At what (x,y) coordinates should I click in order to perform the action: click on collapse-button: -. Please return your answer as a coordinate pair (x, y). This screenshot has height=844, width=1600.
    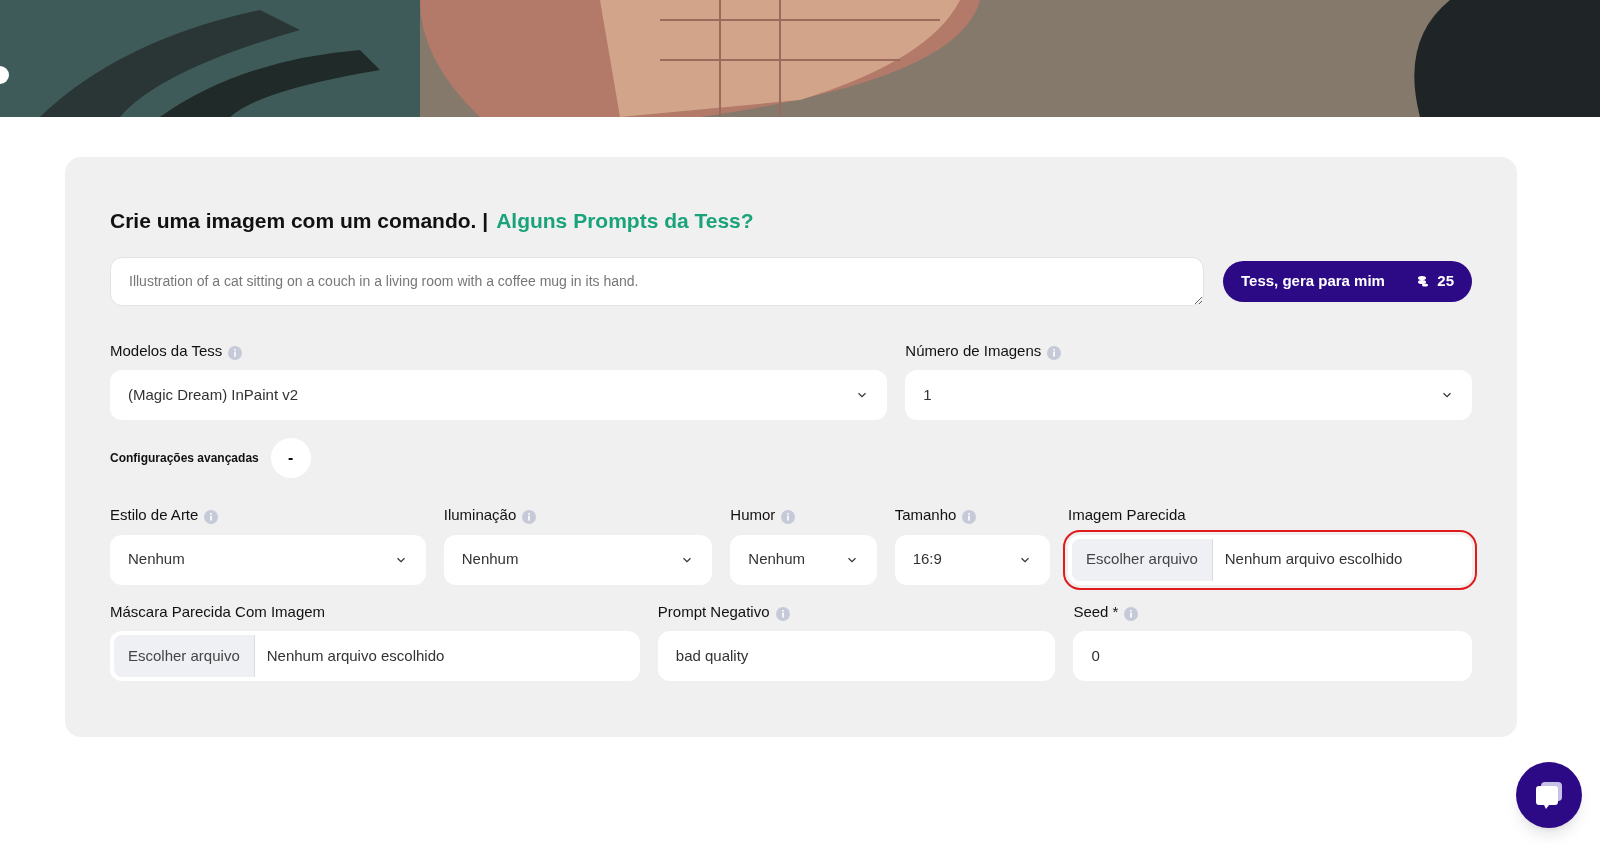
    Looking at the image, I should click on (290, 458).